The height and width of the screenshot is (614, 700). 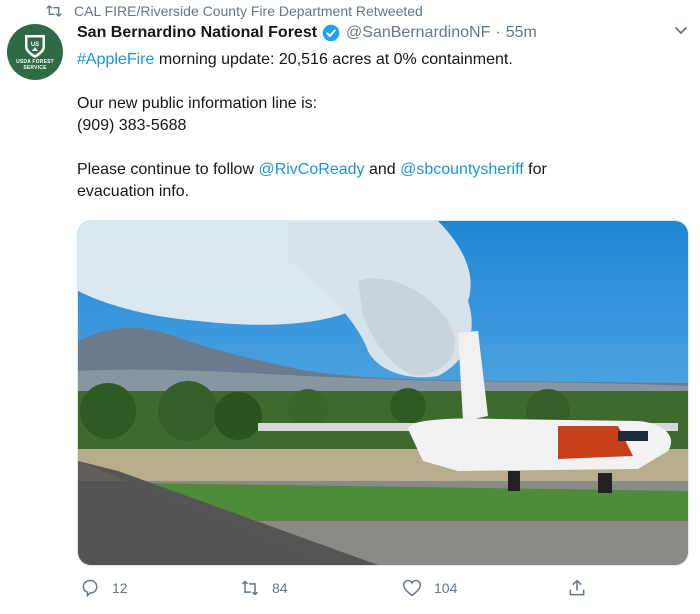 What do you see at coordinates (197, 33) in the screenshot?
I see `author-name: San Bernardino National Forest` at bounding box center [197, 33].